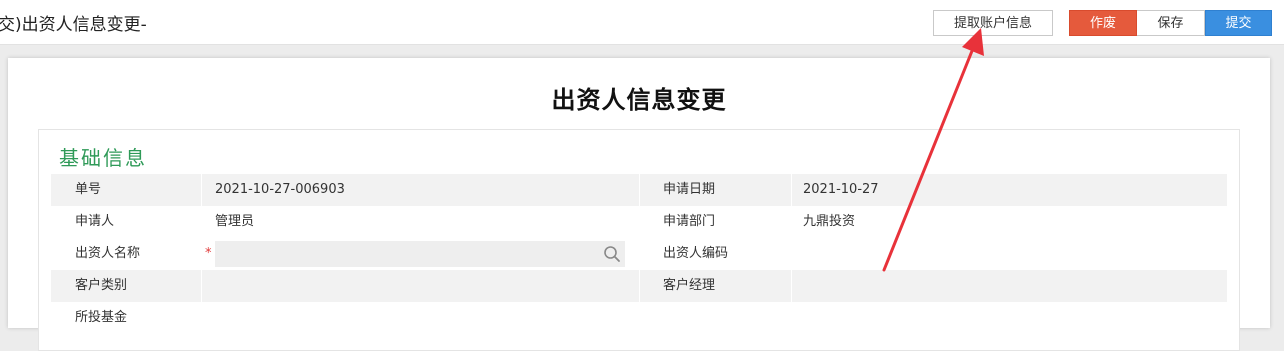  Describe the element at coordinates (101, 317) in the screenshot. I see `fund-label: 所投基金` at that location.